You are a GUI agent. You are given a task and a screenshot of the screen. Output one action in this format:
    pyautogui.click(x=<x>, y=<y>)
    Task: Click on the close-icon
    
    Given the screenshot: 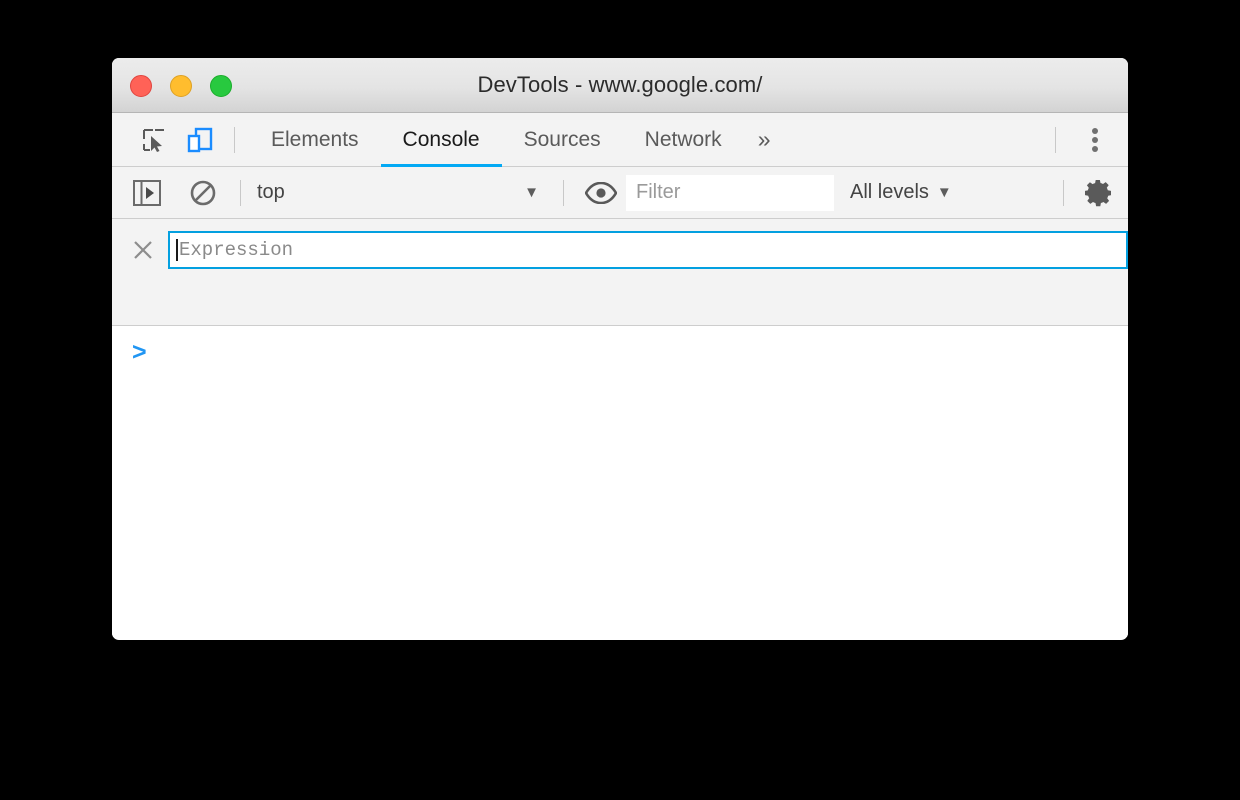 What is the action you would take?
    pyautogui.click(x=143, y=250)
    